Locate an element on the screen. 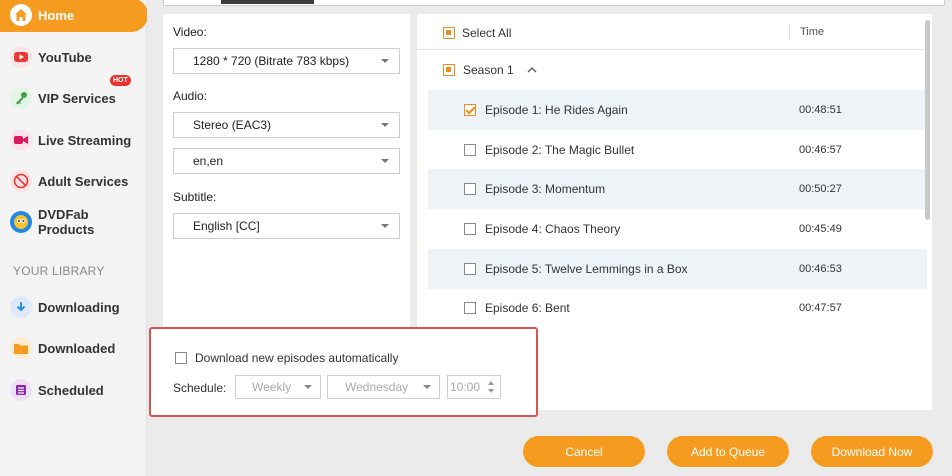 The image size is (952, 476). episodes-scrollbar is located at coordinates (927, 120).